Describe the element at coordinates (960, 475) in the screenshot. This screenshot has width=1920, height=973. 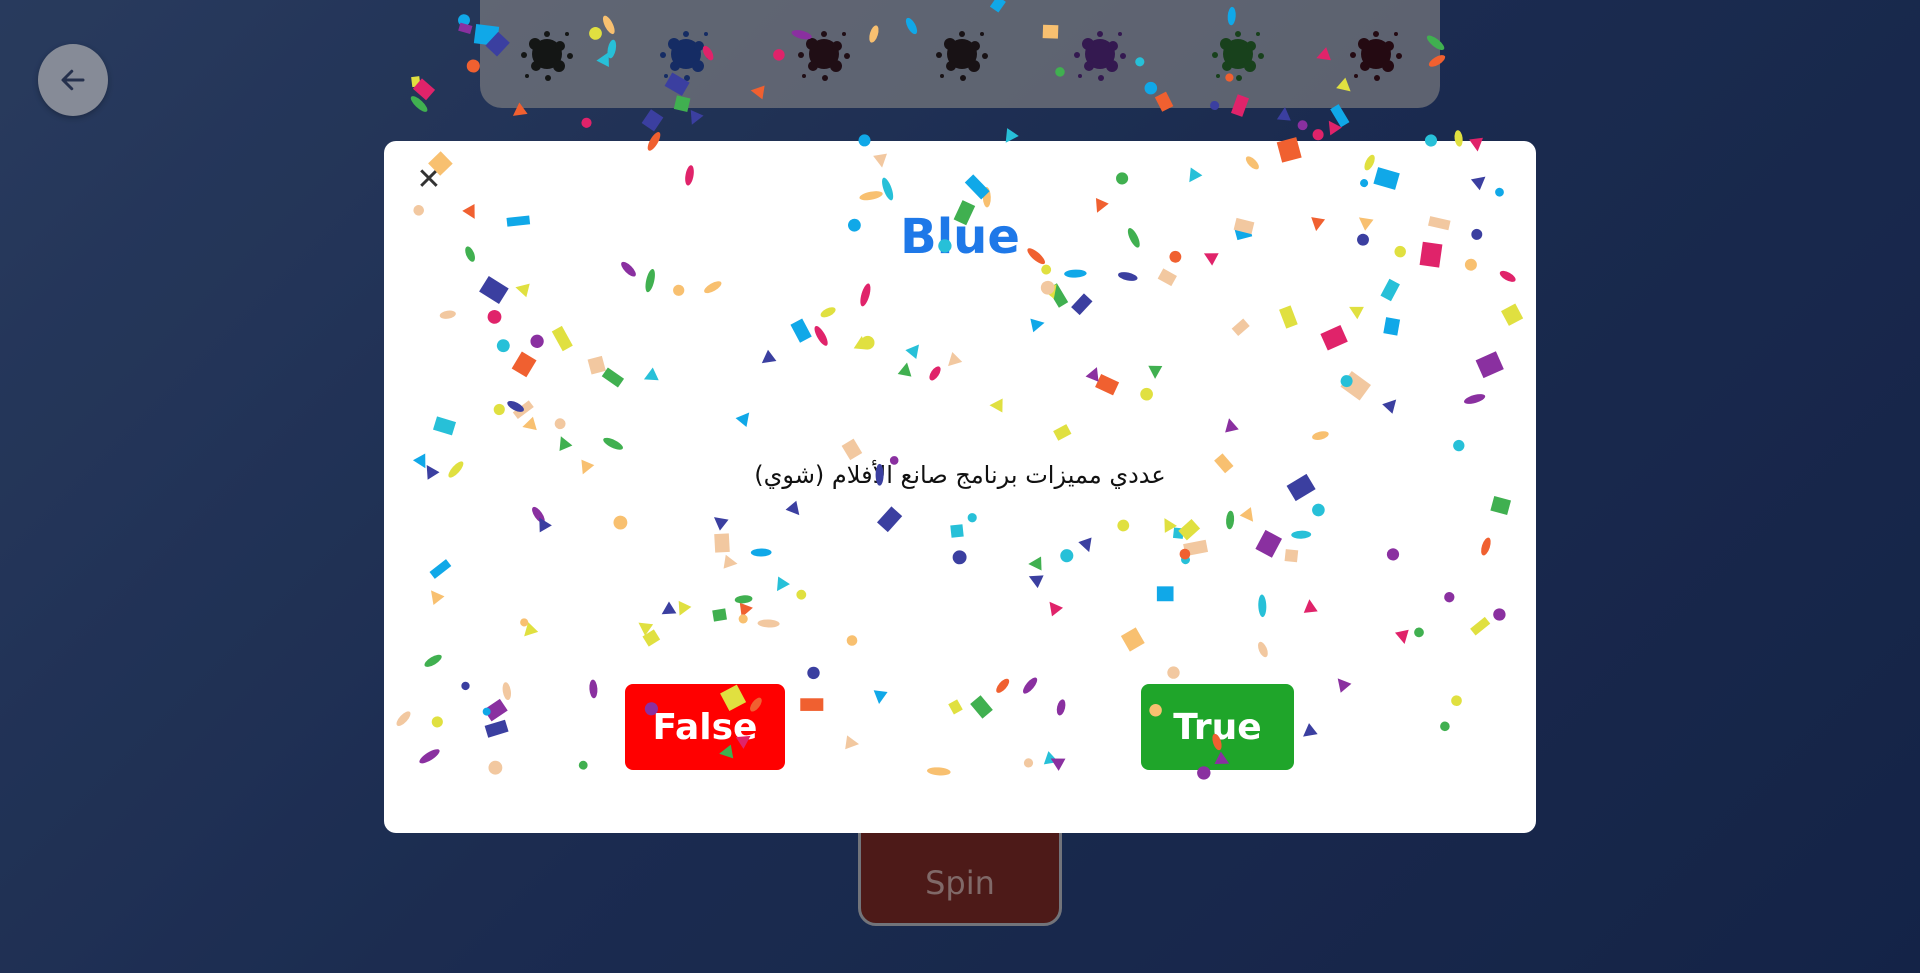
I see `question-text: عددي مميزات برنامج صانع الأفلام (شوي)` at that location.